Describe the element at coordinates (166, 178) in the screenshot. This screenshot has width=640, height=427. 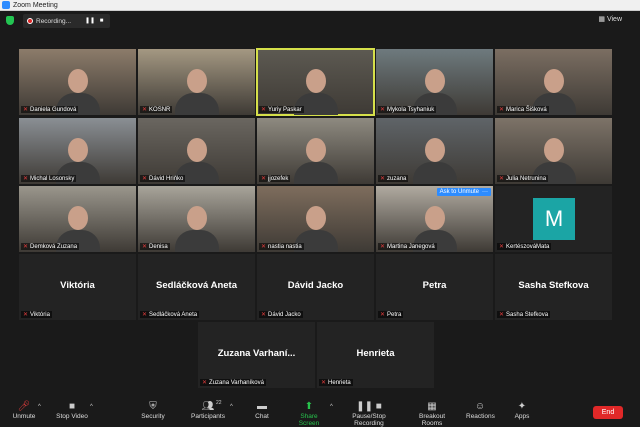
I see `participant-name: Dávid Hriňko` at that location.